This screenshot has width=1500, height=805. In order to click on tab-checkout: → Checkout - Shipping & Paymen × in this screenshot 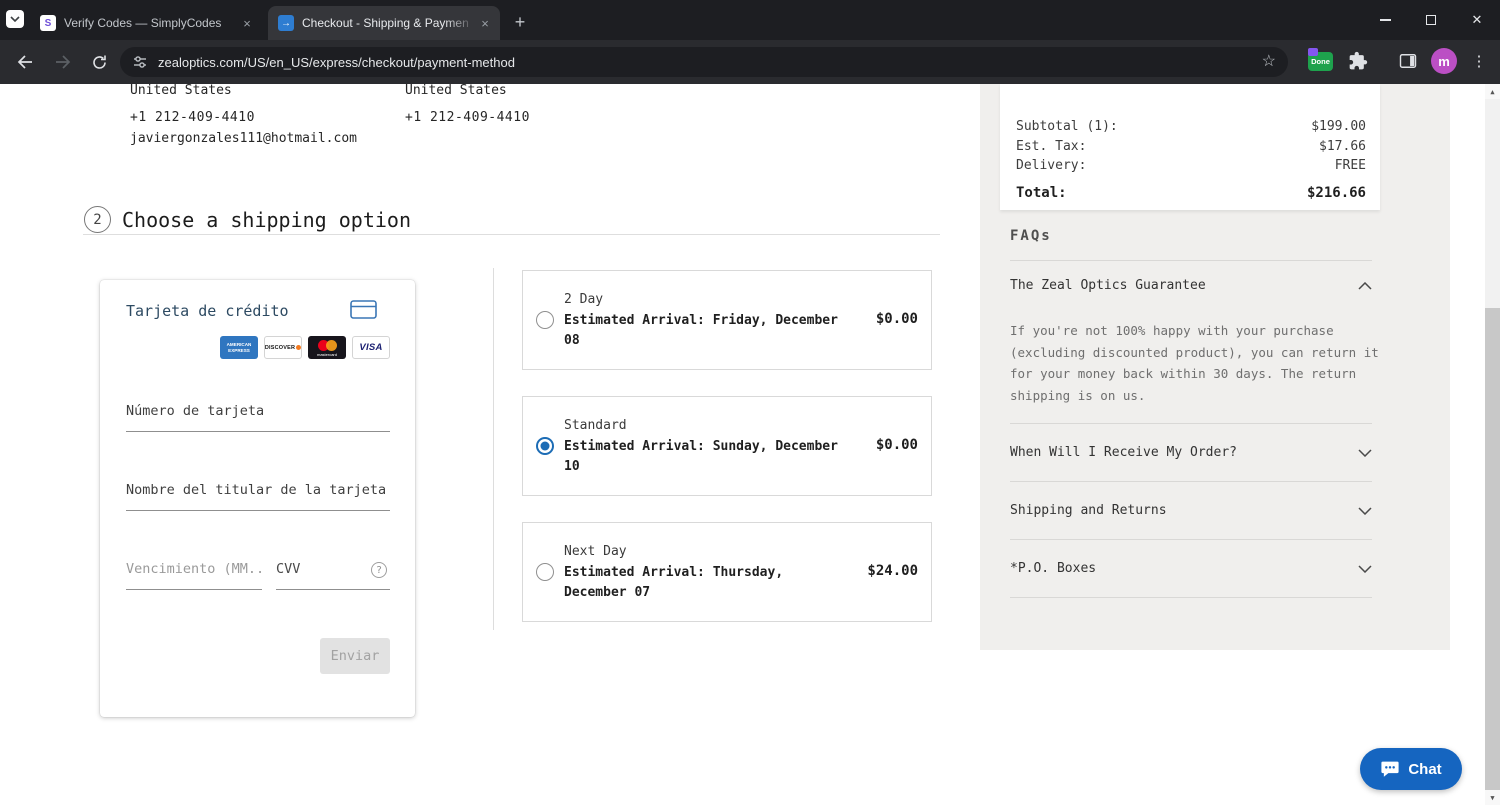, I will do `click(384, 23)`.